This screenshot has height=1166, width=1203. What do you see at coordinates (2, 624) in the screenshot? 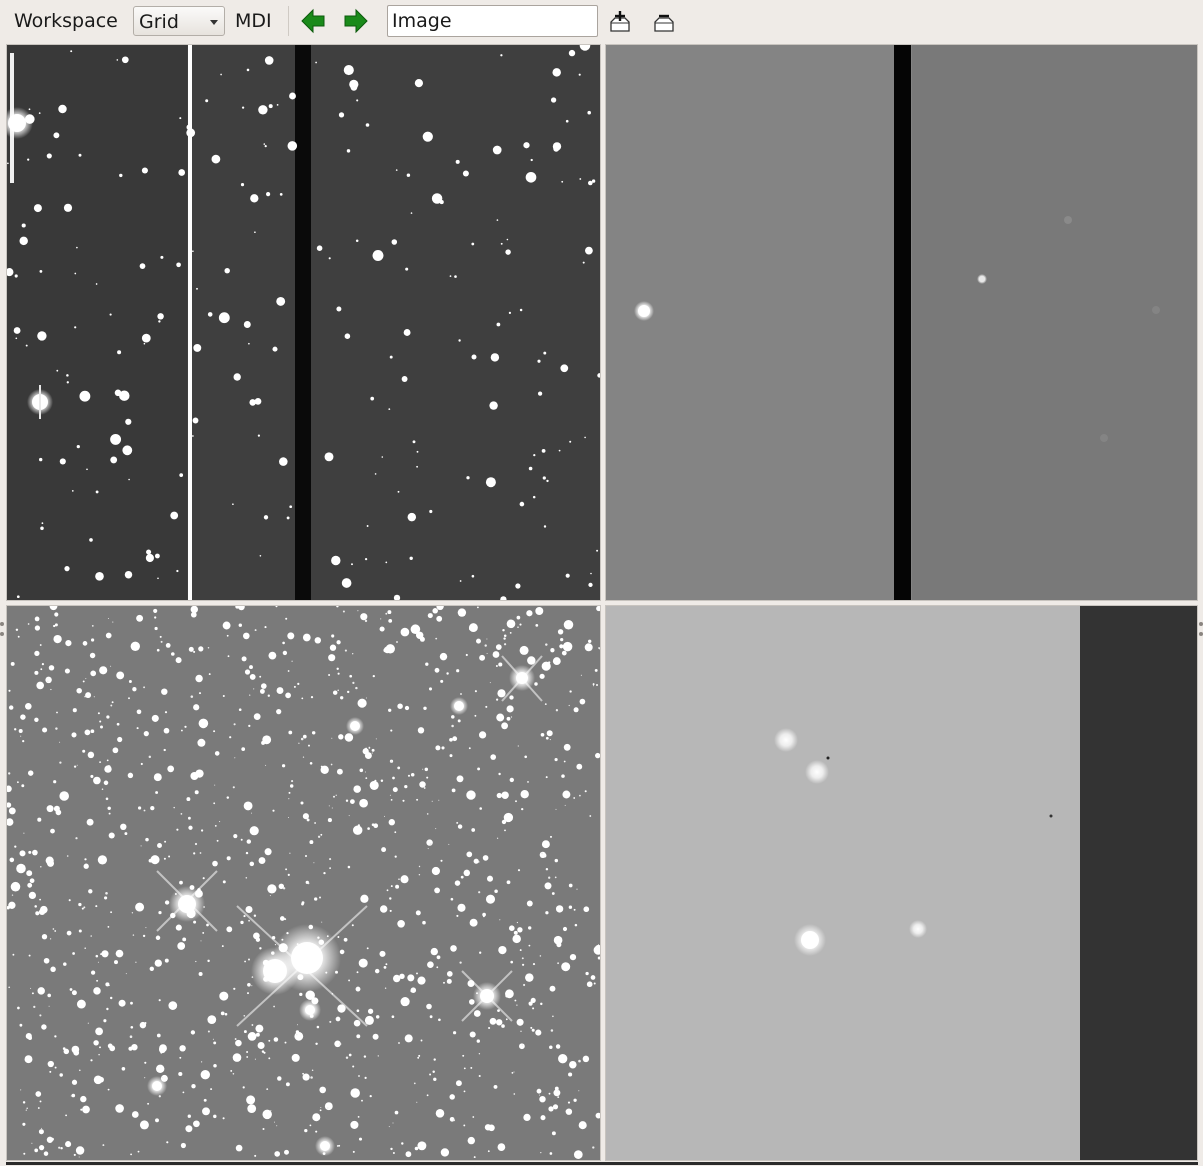
I see `splitter-grip-left` at bounding box center [2, 624].